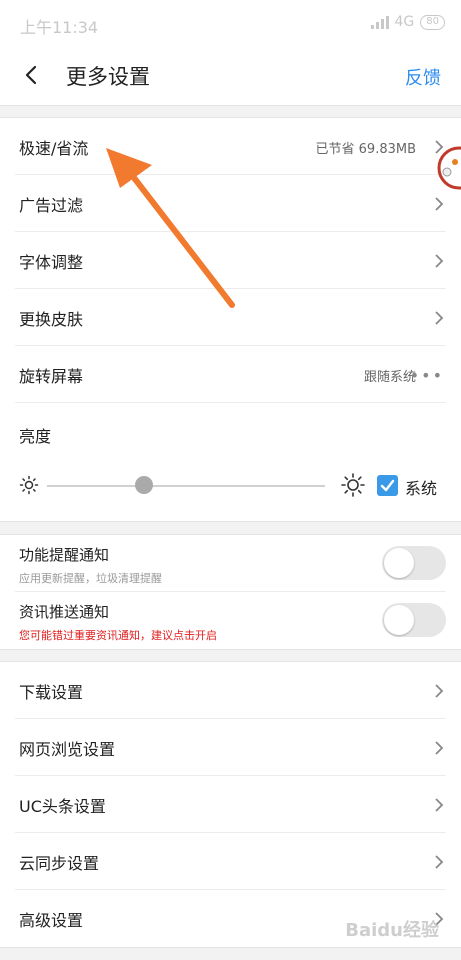 The height and width of the screenshot is (960, 461). I want to click on status-bar: 上午11:34 4G 80, so click(230, 24).